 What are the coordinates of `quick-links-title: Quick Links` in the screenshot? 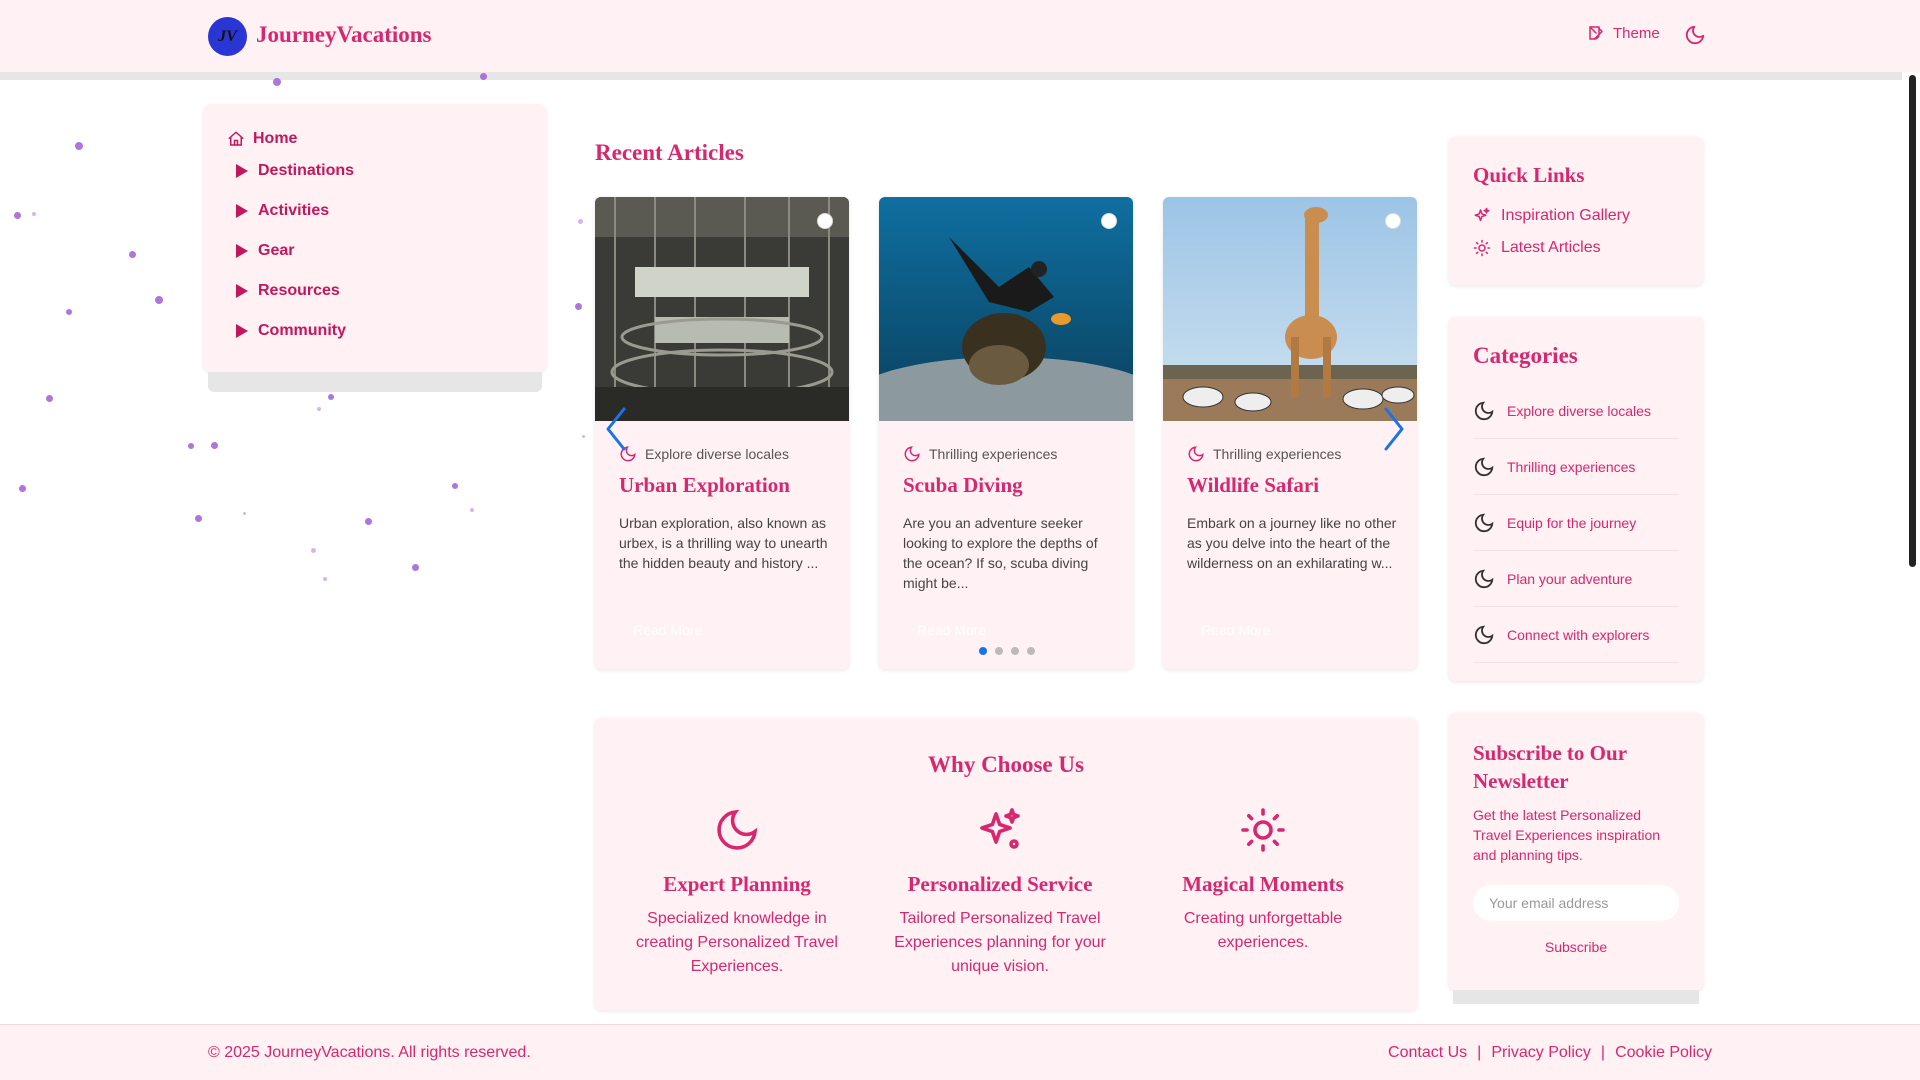 It's located at (1529, 175).